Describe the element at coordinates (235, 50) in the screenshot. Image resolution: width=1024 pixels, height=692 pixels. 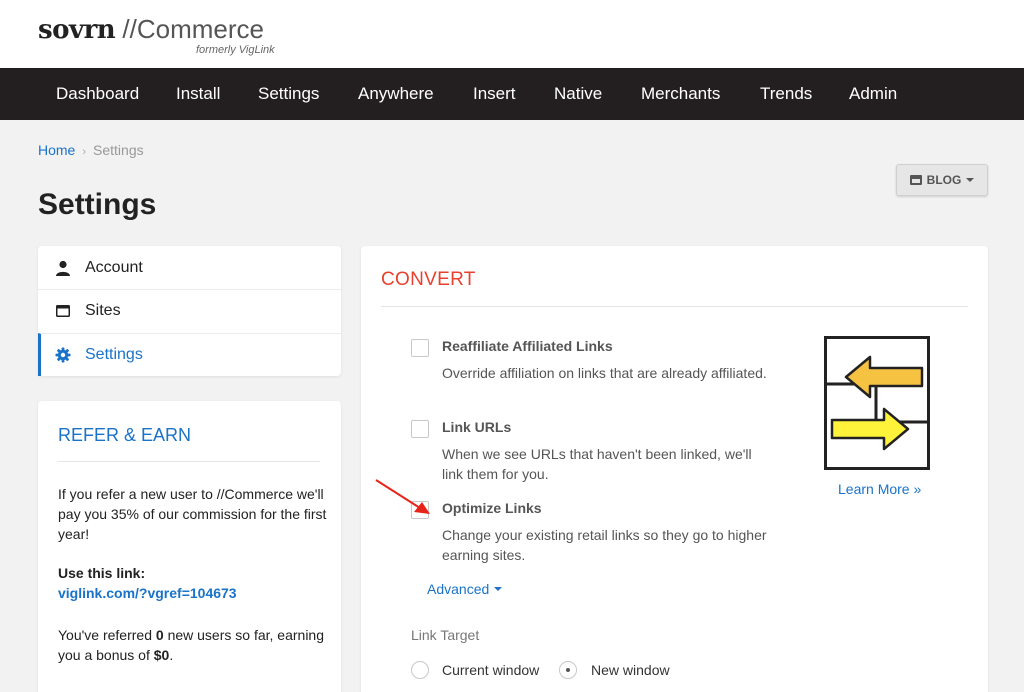
I see `logo-subtitle: formerly VigLink` at that location.